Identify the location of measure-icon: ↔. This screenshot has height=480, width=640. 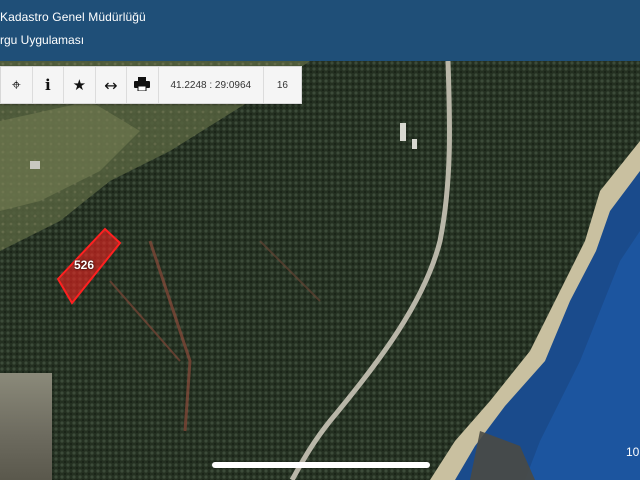
(111, 85).